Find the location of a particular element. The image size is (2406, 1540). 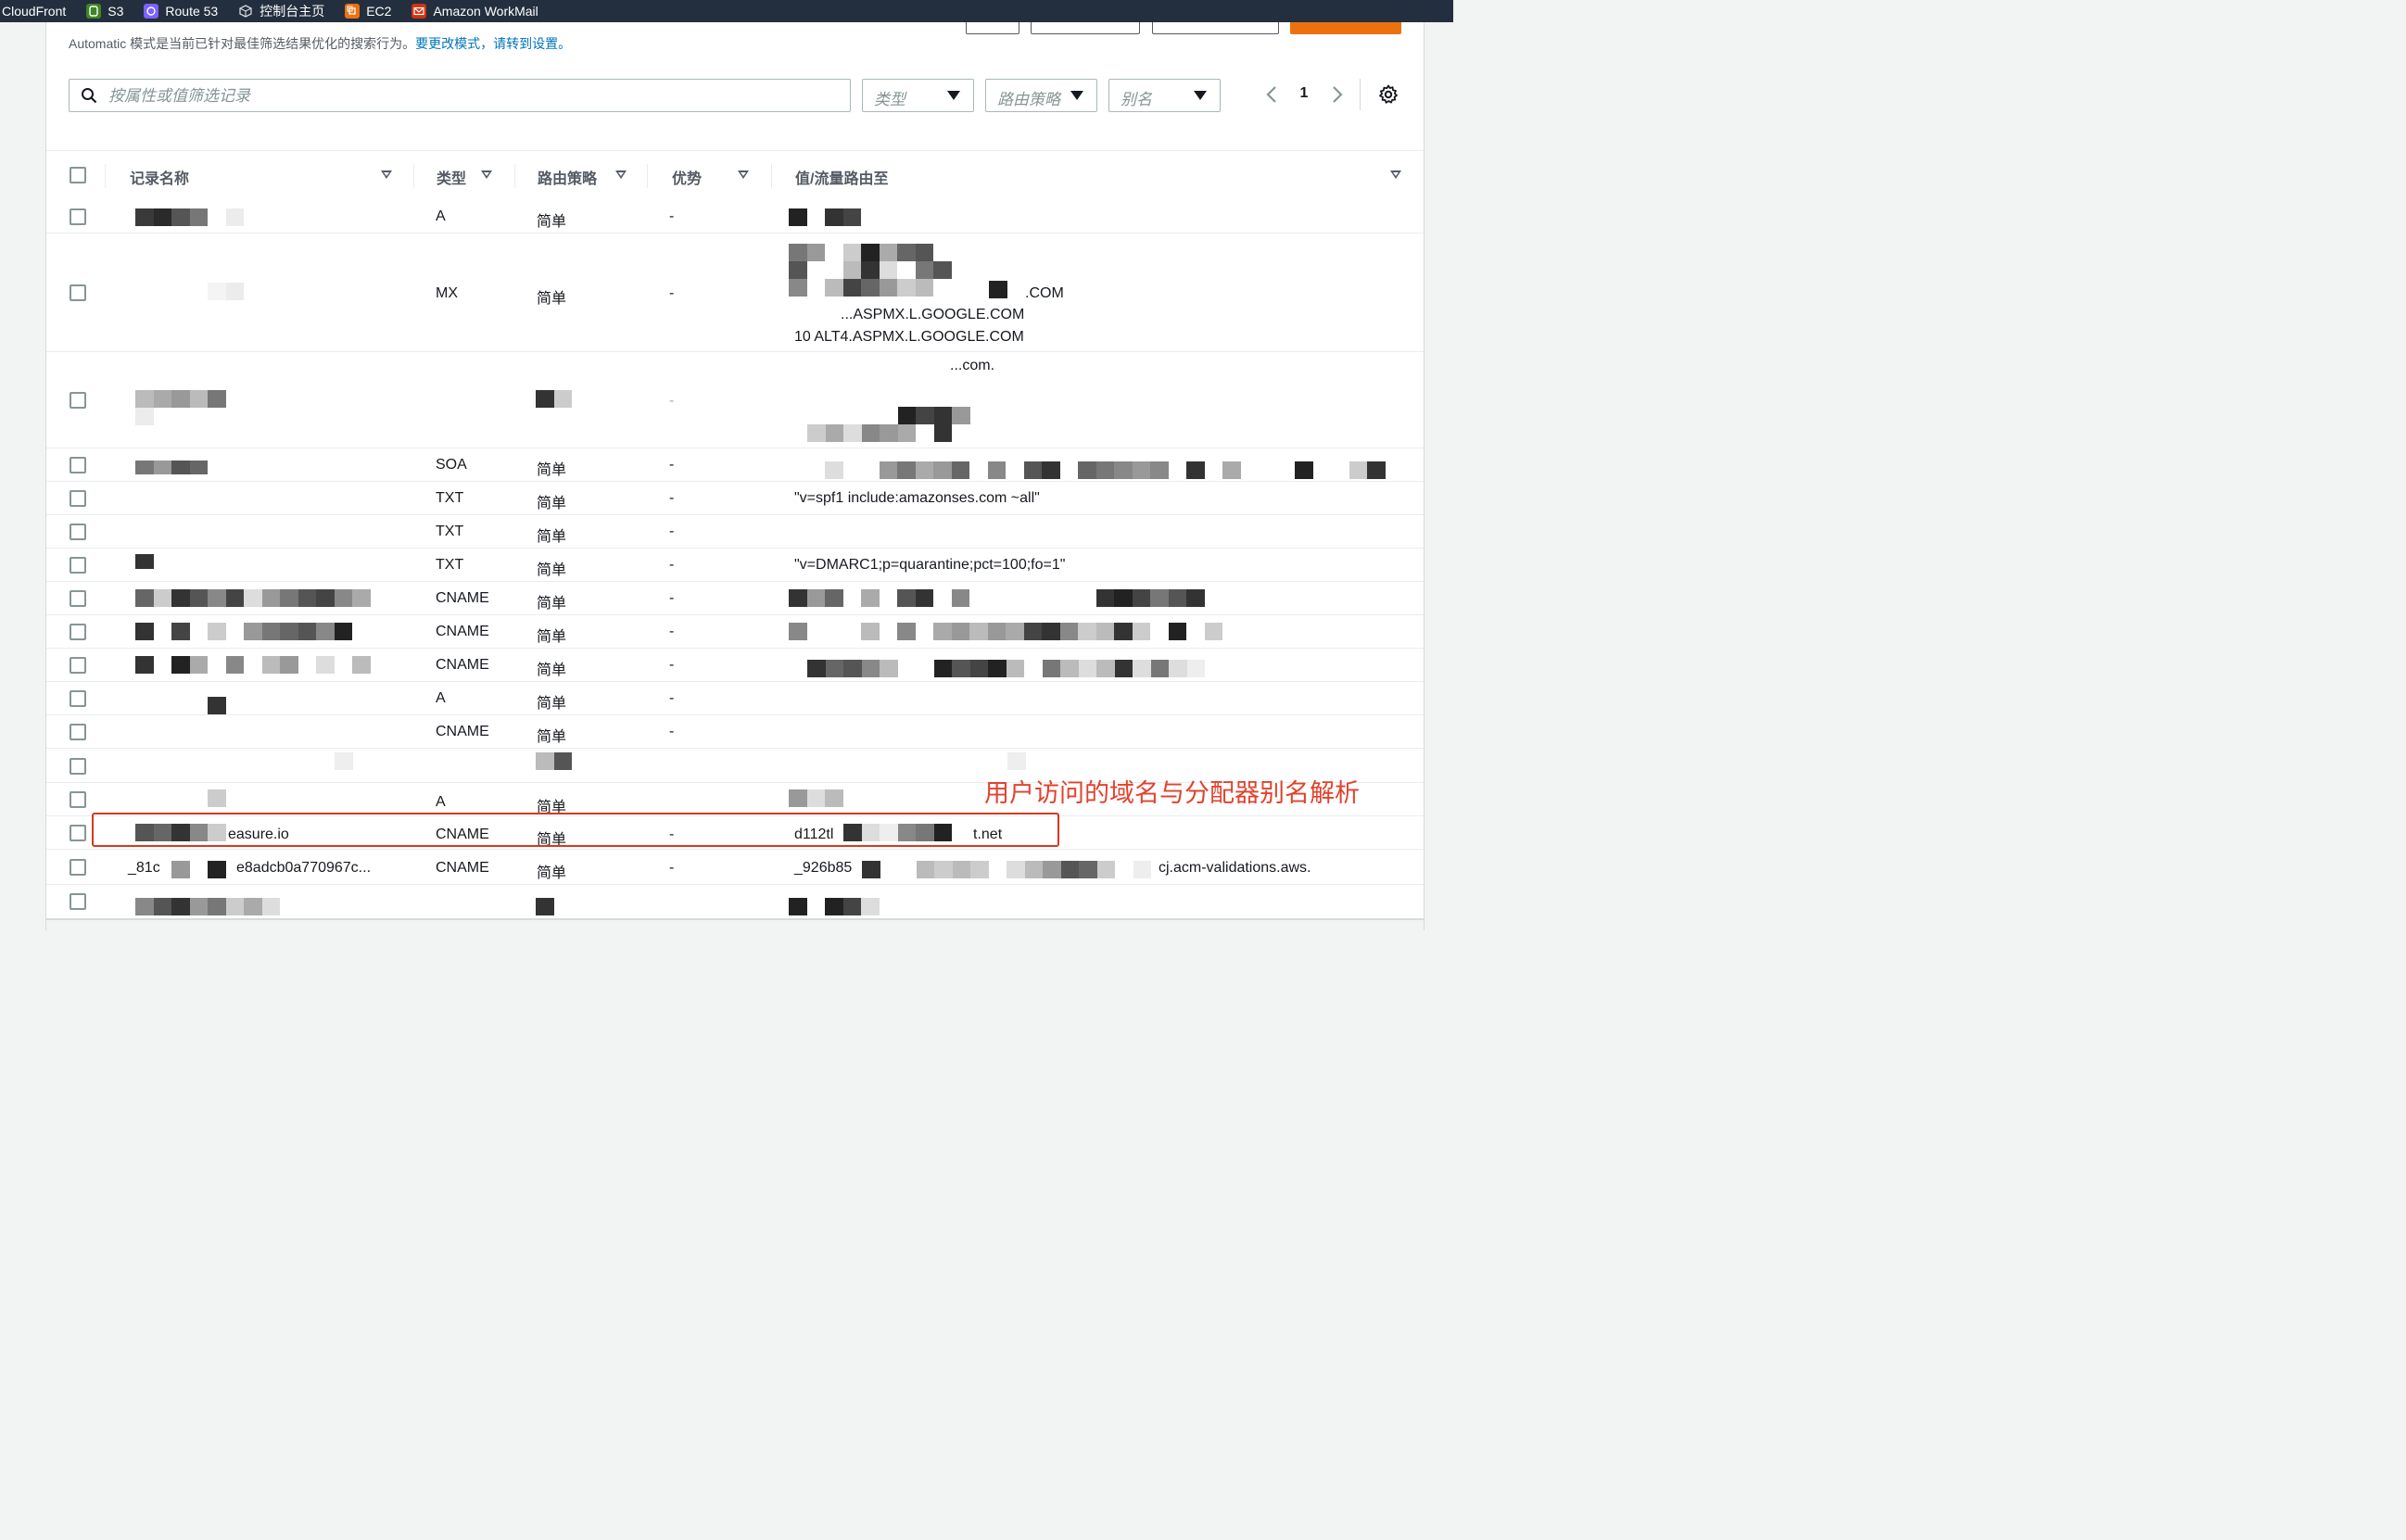

current-page-number: 1 is located at coordinates (1304, 93).